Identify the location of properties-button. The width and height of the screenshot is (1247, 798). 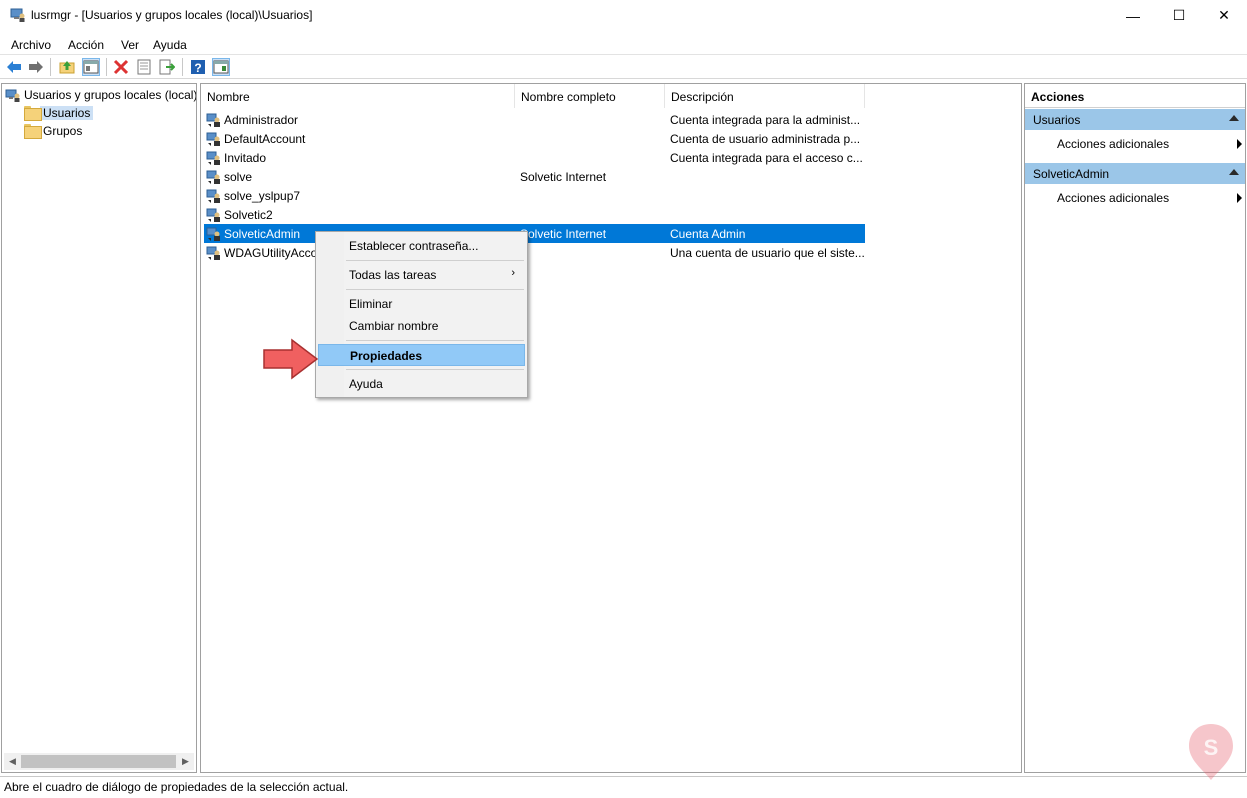
(144, 67).